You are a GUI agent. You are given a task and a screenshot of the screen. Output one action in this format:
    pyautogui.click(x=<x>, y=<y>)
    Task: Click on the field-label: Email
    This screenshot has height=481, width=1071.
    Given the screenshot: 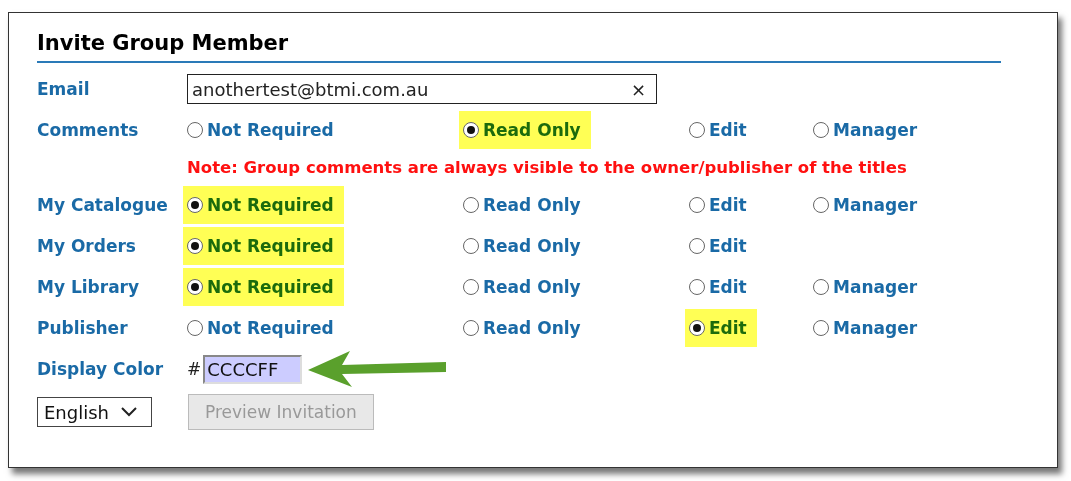 What is the action you would take?
    pyautogui.click(x=63, y=89)
    